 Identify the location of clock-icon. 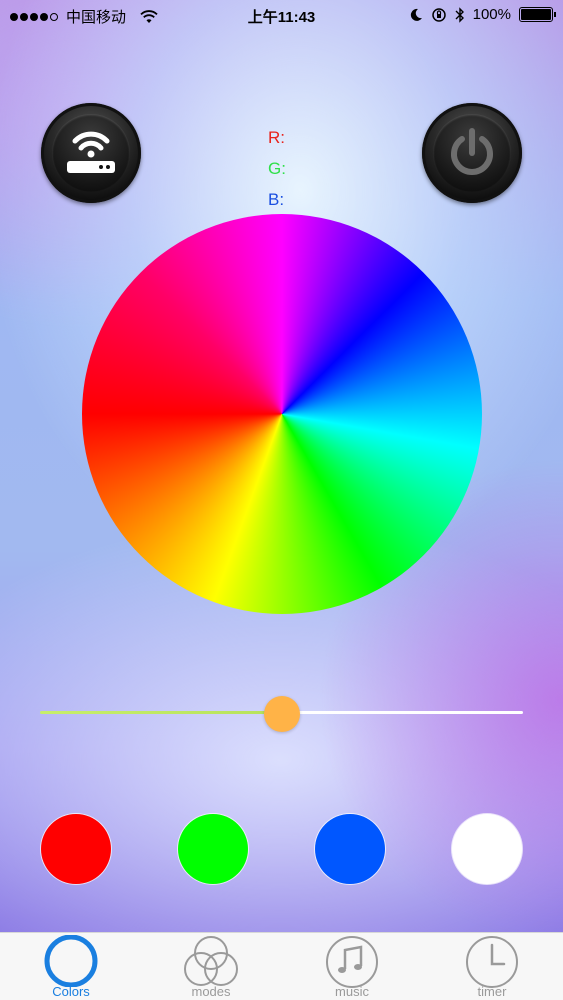
(492, 962).